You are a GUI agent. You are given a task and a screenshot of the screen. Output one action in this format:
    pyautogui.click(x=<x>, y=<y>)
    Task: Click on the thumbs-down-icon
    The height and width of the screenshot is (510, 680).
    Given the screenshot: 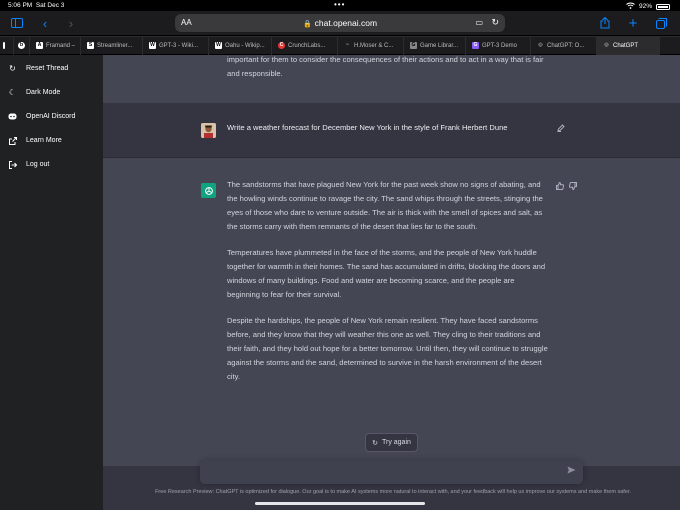 What is the action you would take?
    pyautogui.click(x=572, y=187)
    